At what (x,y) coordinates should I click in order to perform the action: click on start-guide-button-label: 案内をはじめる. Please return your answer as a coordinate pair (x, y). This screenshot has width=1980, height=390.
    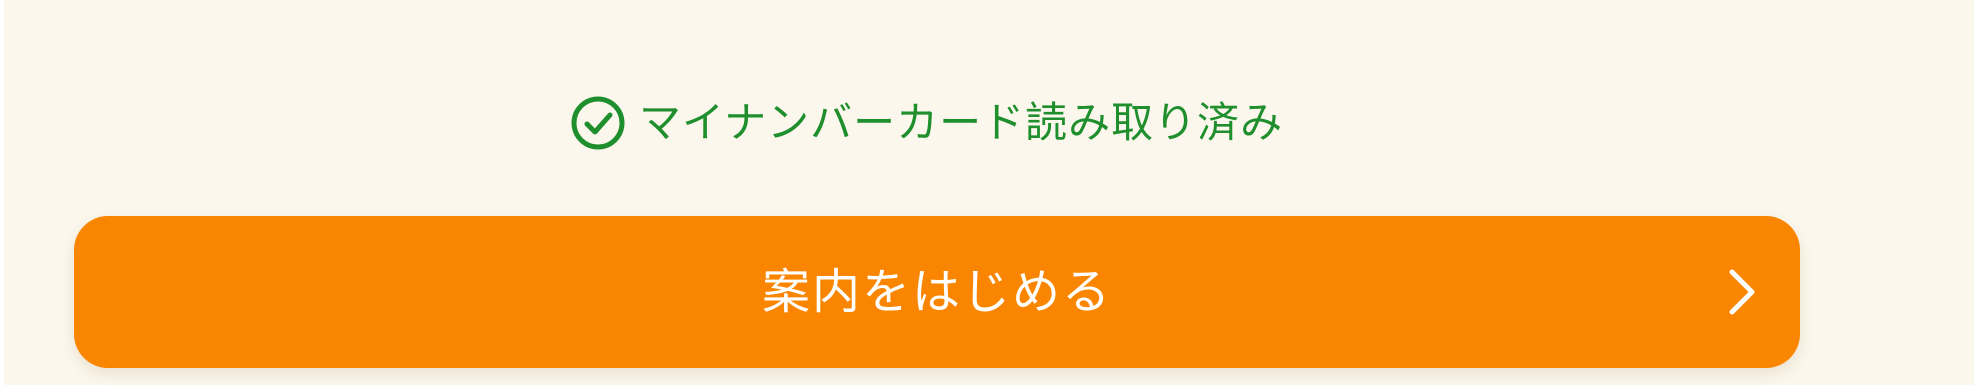
    Looking at the image, I should click on (936, 292).